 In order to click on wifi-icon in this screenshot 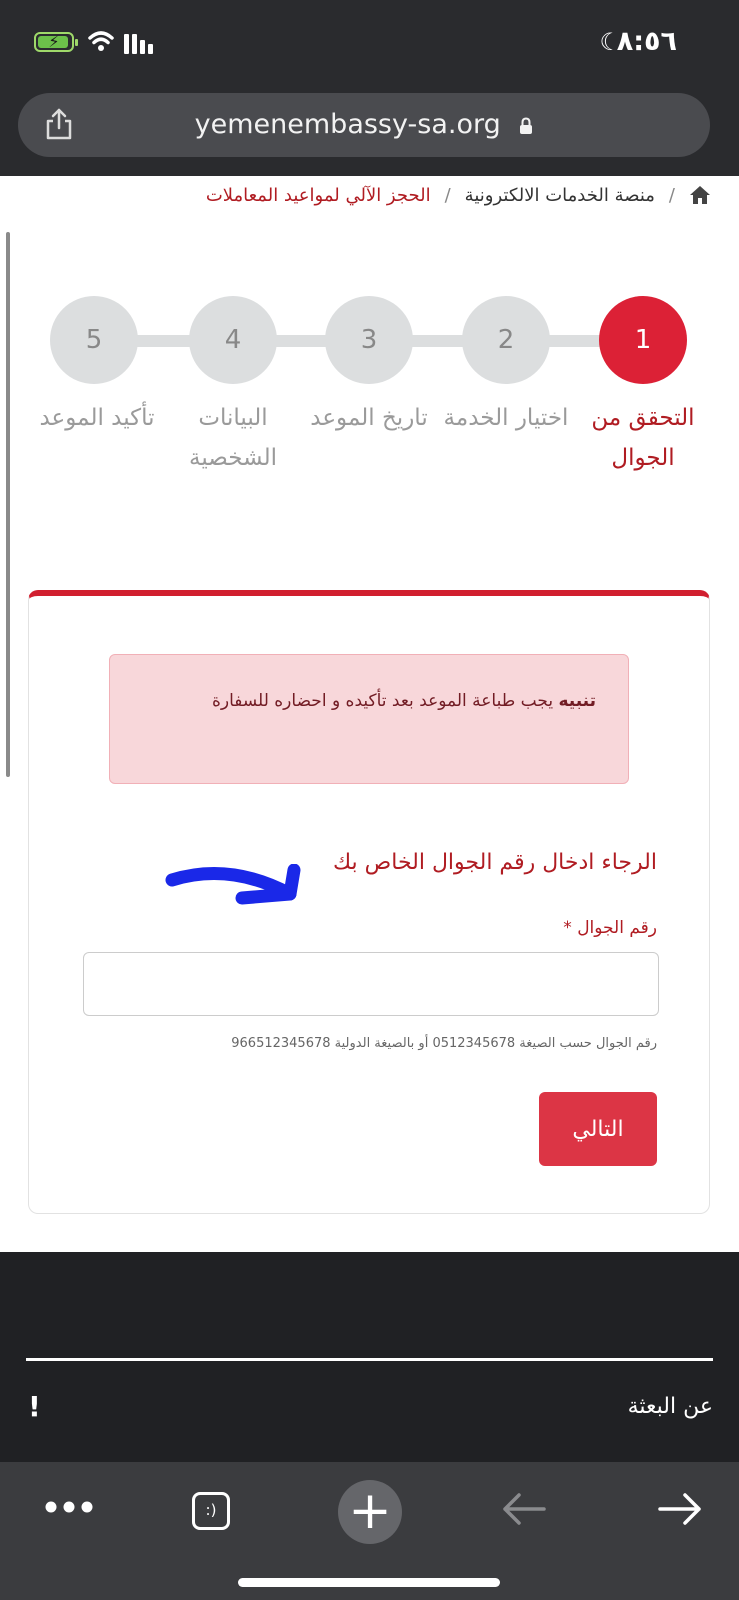, I will do `click(101, 41)`.